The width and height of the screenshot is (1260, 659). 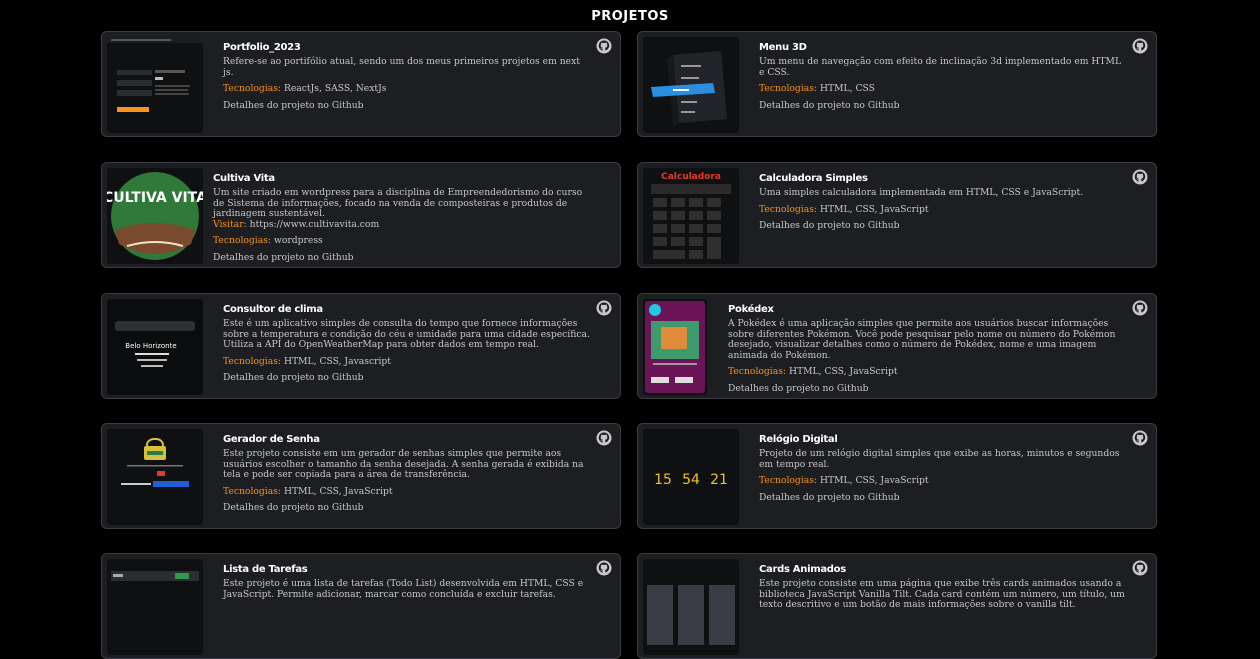 I want to click on digital-clock-thumbnail: 15 54 21, so click(x=691, y=477).